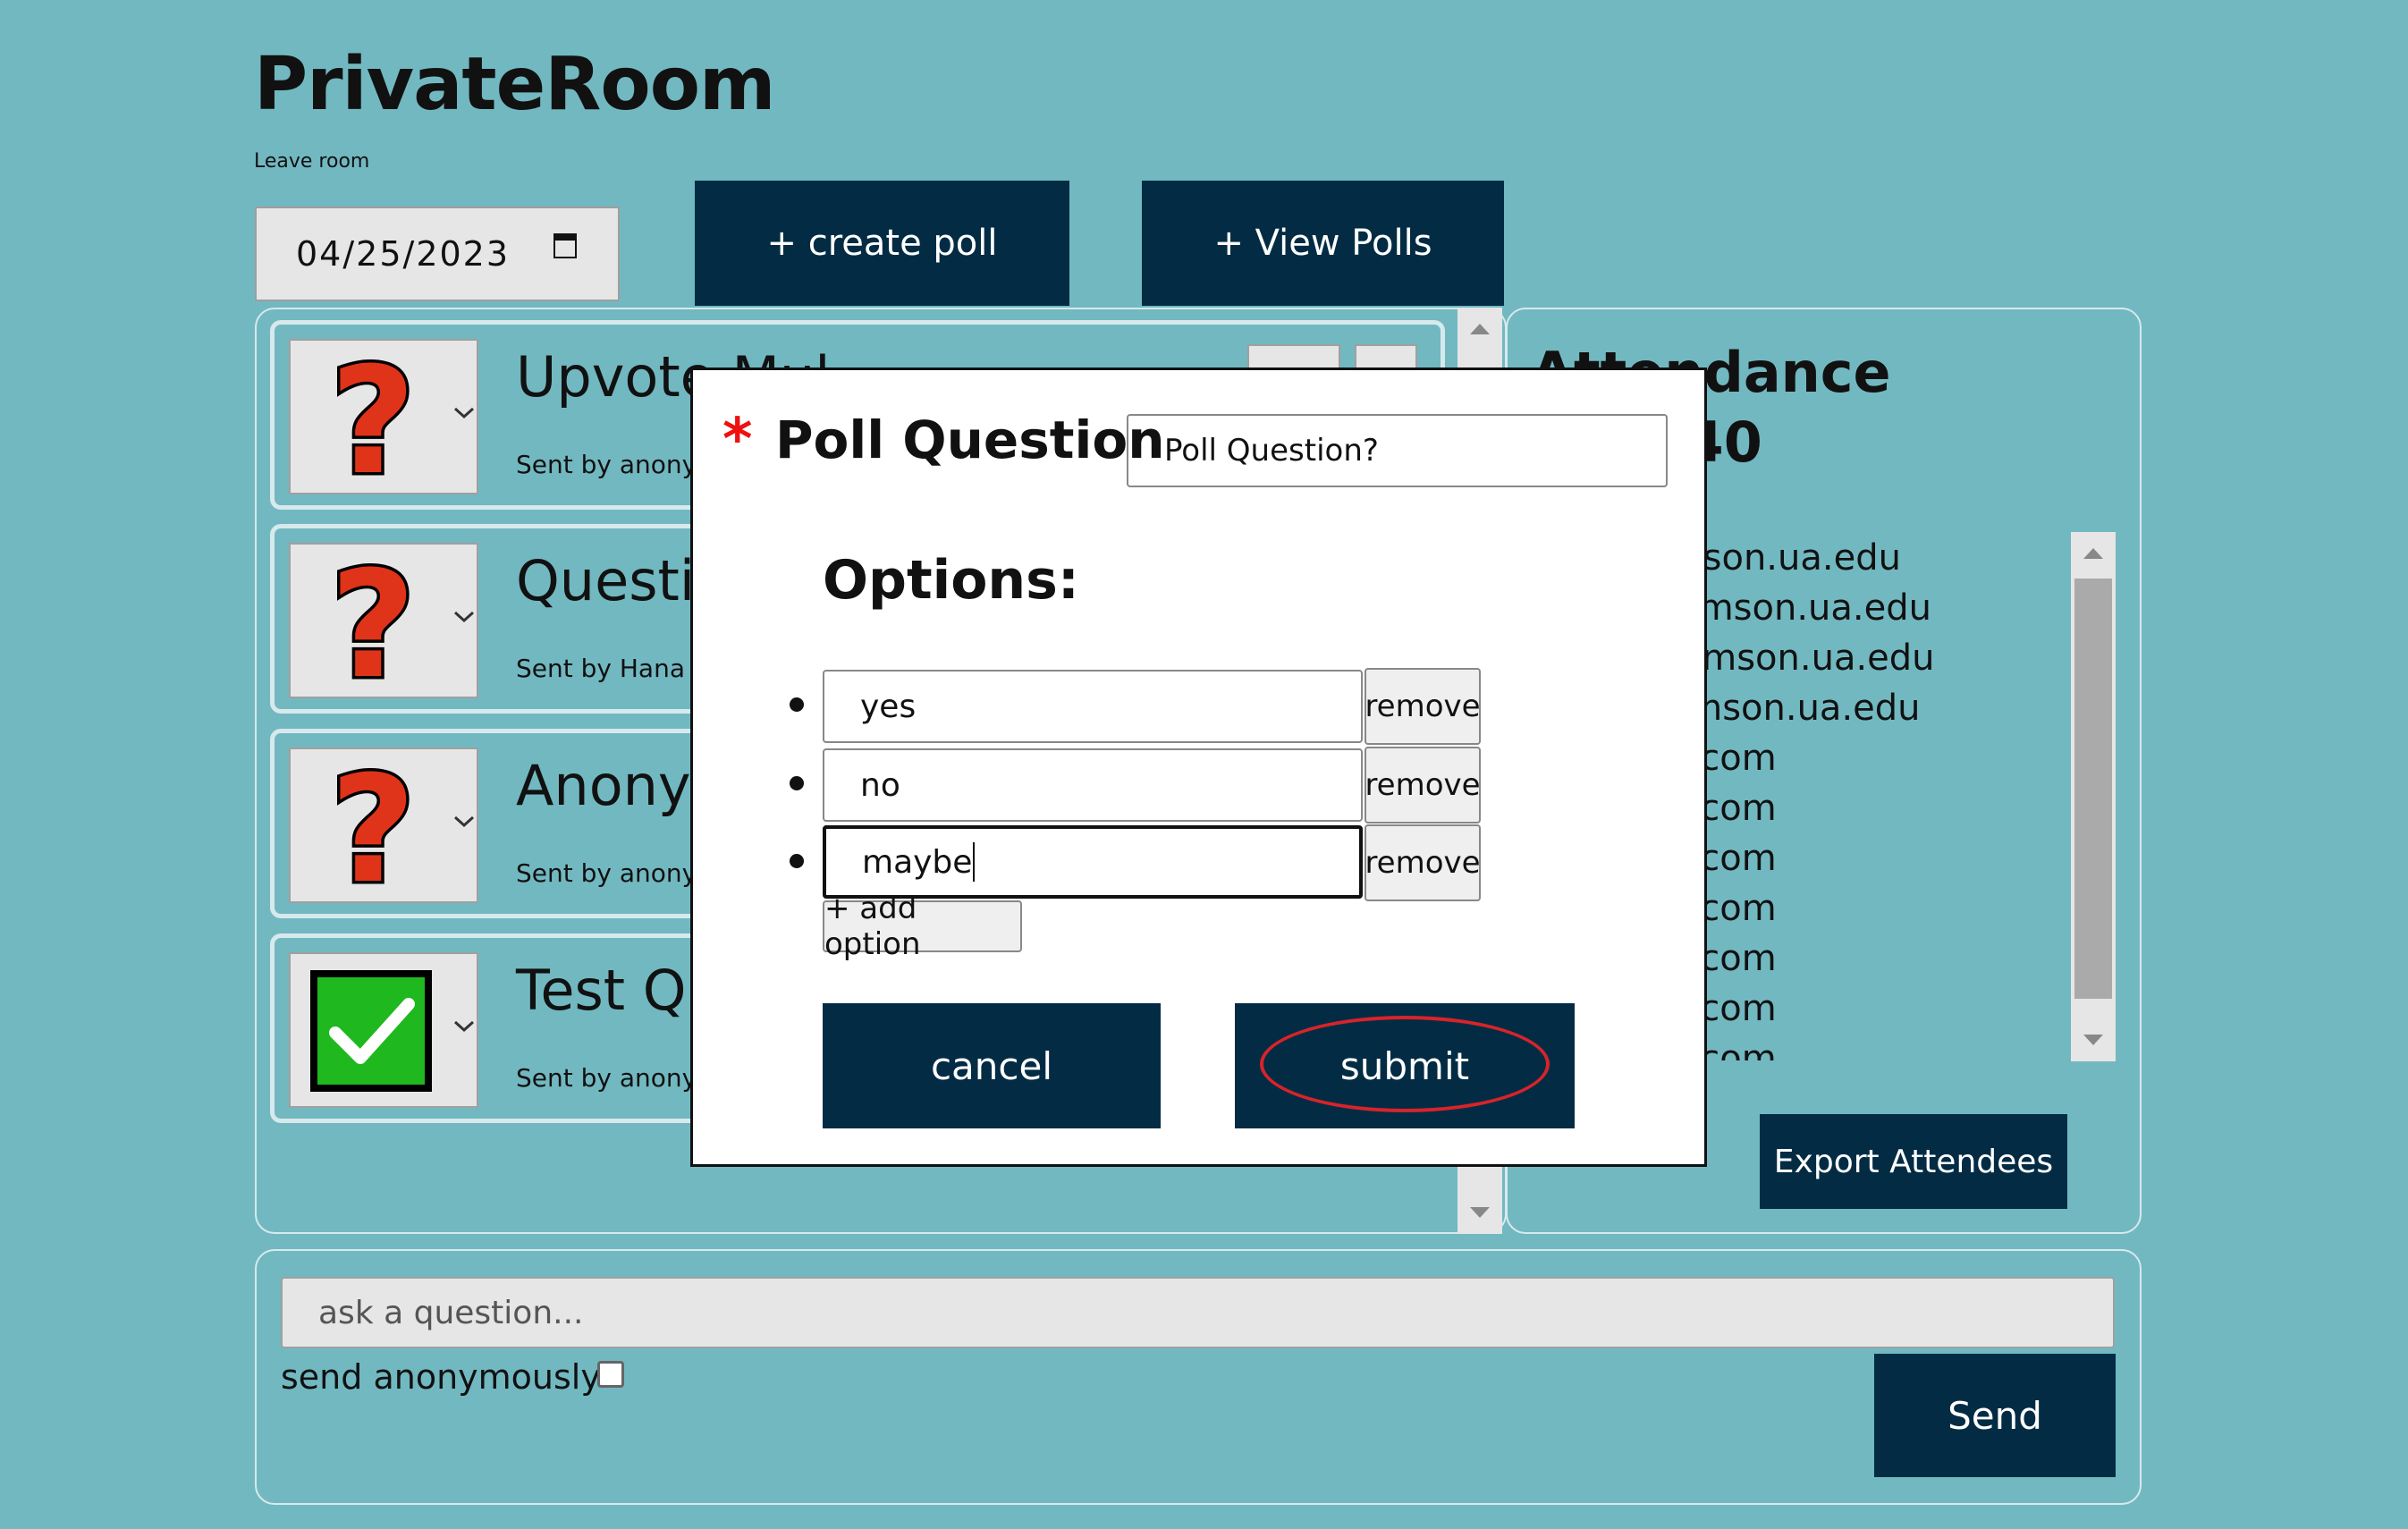  What do you see at coordinates (1093, 785) in the screenshot?
I see `option-input: no` at bounding box center [1093, 785].